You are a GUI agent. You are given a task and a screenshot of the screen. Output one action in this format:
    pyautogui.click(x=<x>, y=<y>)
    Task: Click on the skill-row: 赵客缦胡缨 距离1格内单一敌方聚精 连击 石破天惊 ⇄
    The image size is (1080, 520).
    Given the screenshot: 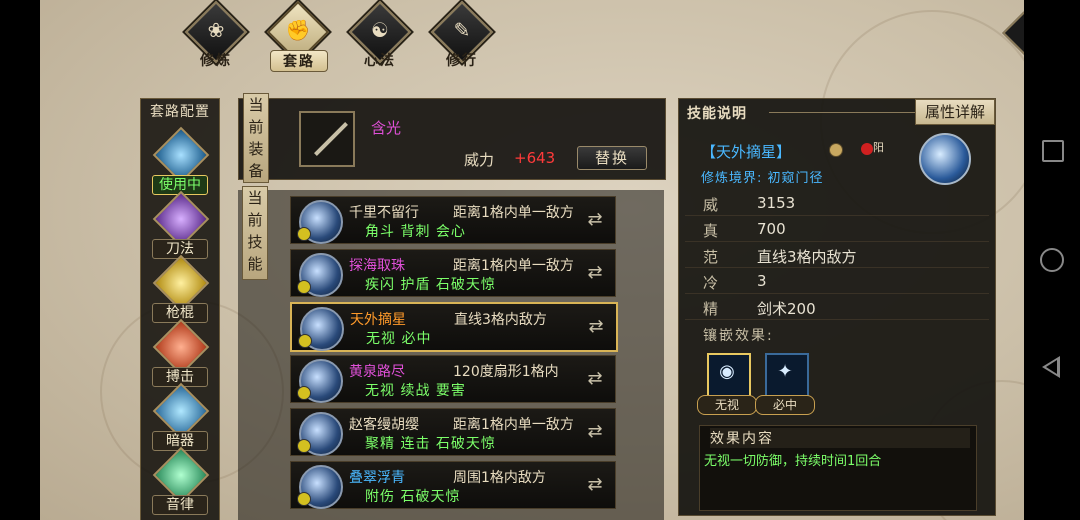 What is the action you would take?
    pyautogui.click(x=453, y=432)
    